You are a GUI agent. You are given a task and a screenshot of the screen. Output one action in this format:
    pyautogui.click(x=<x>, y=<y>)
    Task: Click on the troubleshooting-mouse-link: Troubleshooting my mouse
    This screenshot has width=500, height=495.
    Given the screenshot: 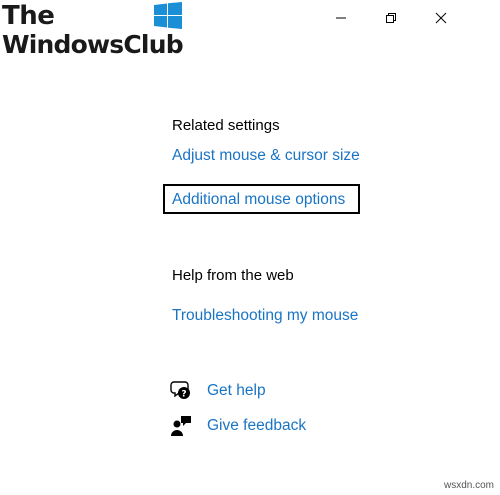 What is the action you would take?
    pyautogui.click(x=265, y=316)
    